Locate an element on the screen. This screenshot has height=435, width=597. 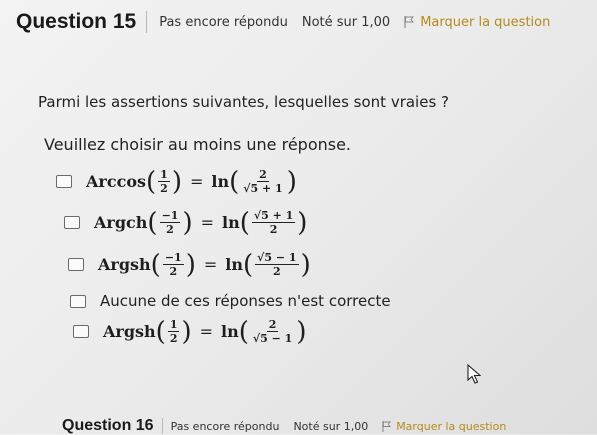
next-flag-question-link: Marquer la question is located at coordinates (444, 426).